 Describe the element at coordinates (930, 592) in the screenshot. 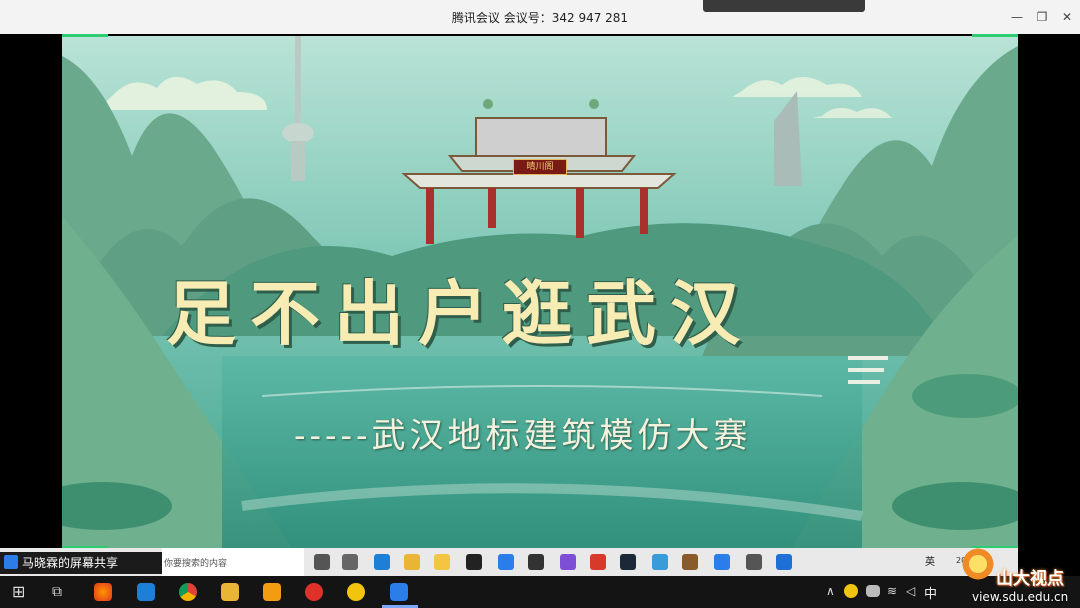

I see `ime-indicator: 中` at that location.